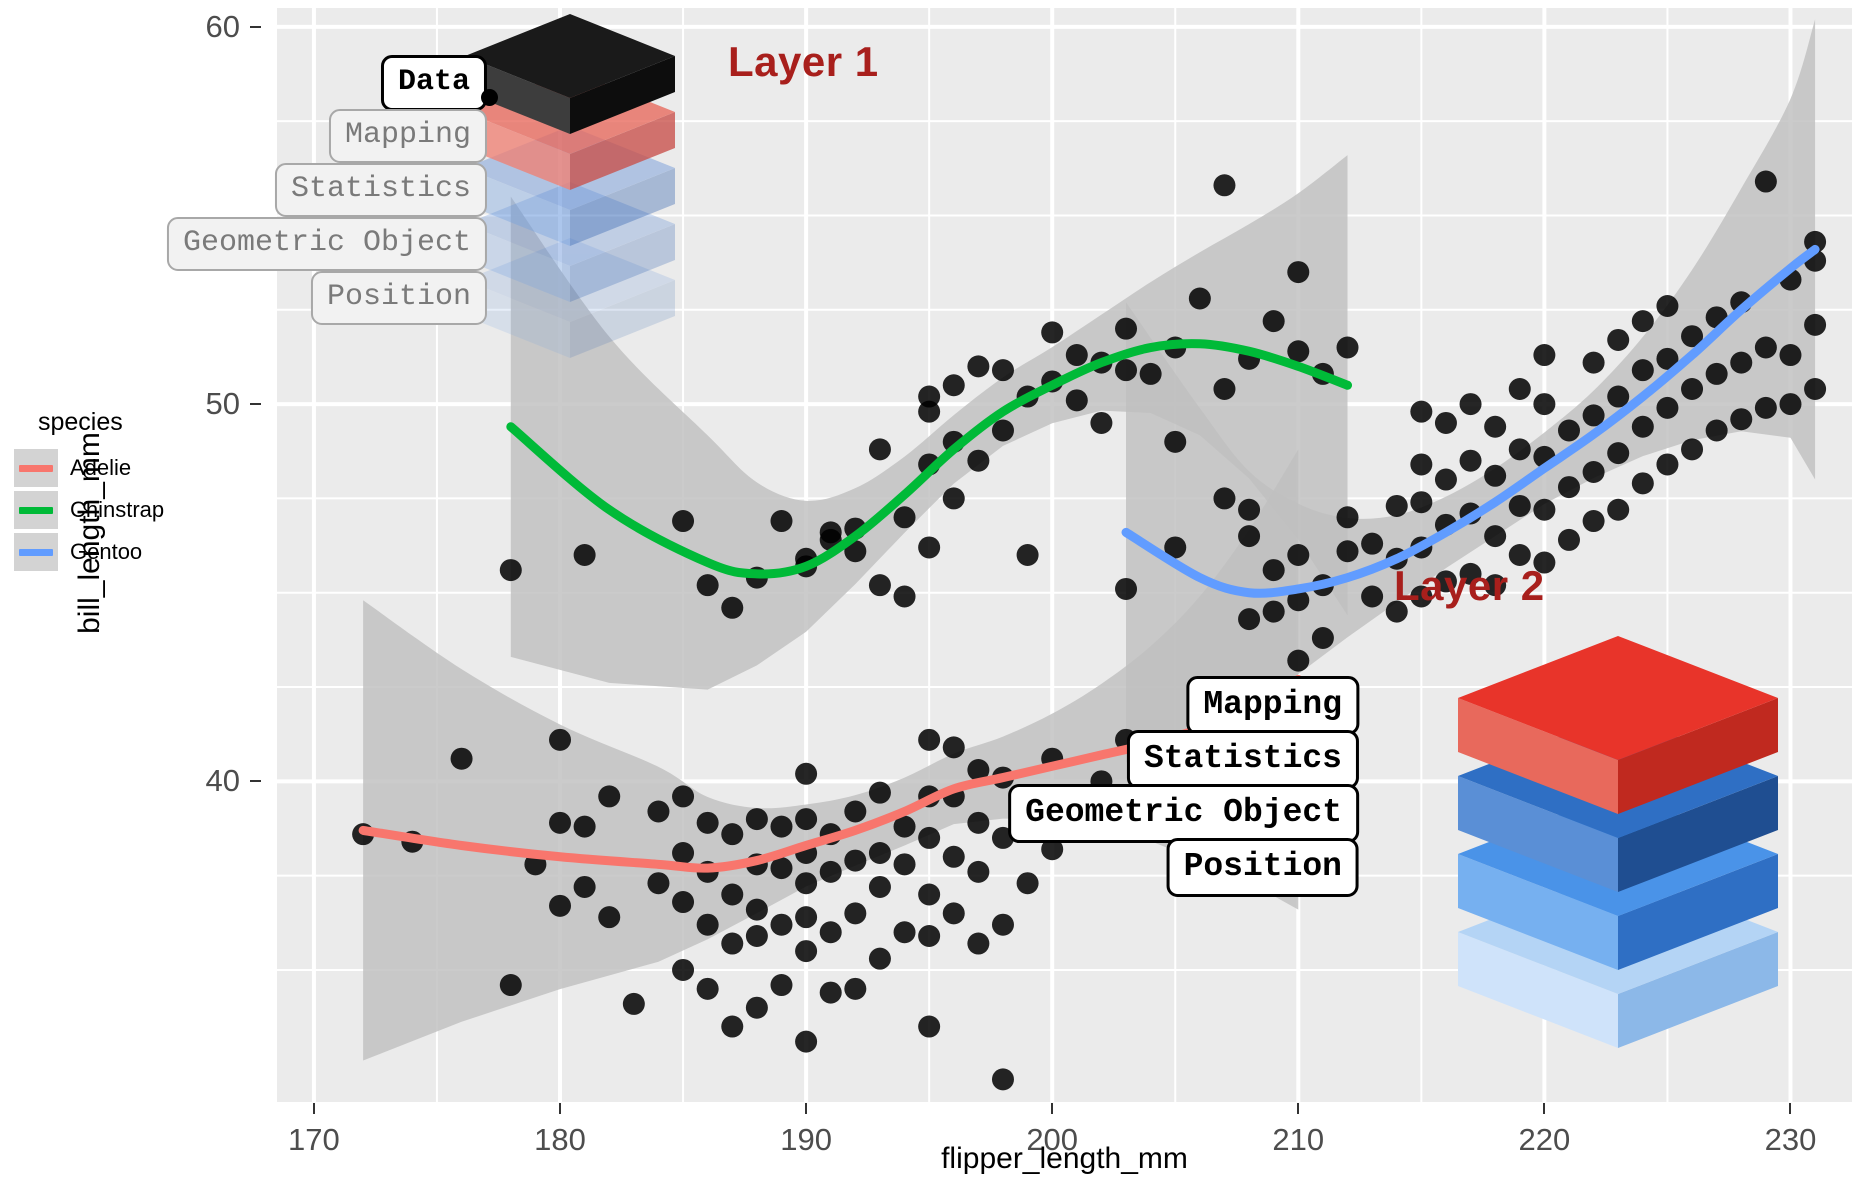 Image resolution: width=1858 pixels, height=1184 pixels. I want to click on legend: species Adelie Chinstrap Gentoo, so click(94, 491).